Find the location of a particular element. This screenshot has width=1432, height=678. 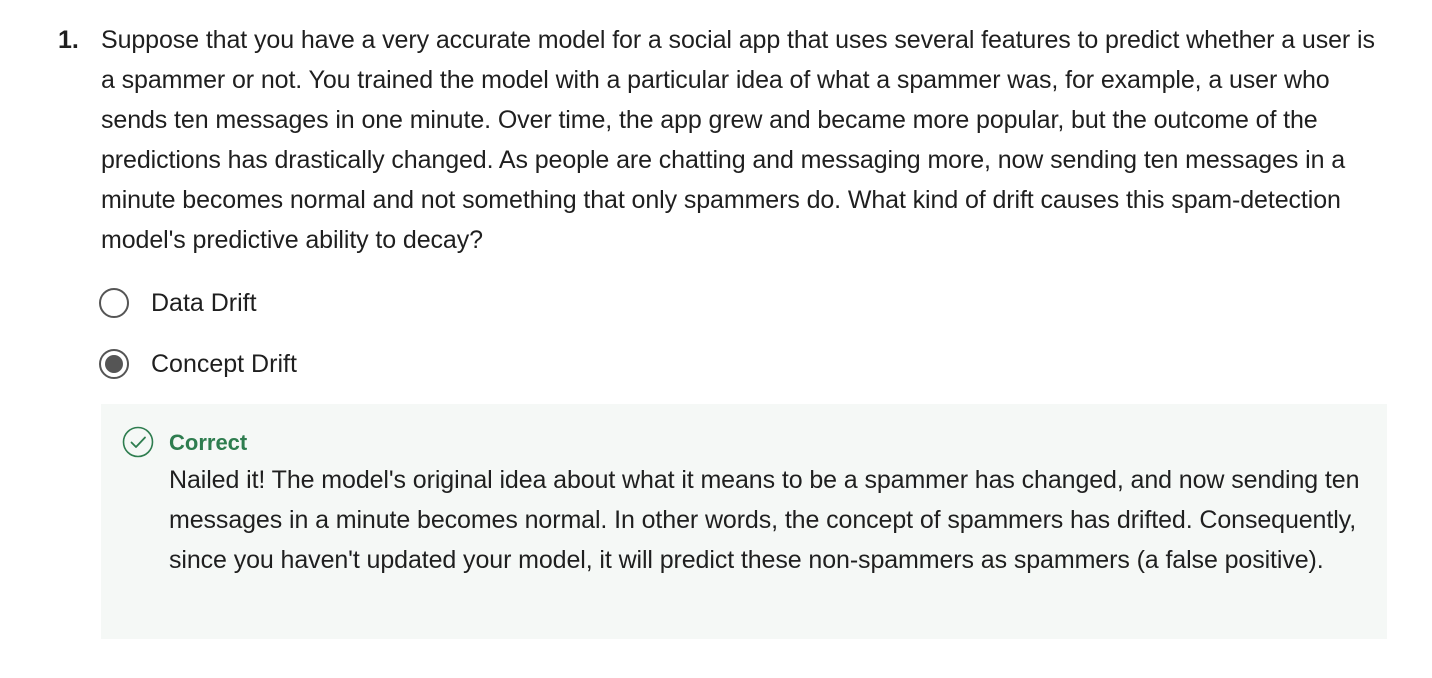

radio-button-selected is located at coordinates (114, 364).